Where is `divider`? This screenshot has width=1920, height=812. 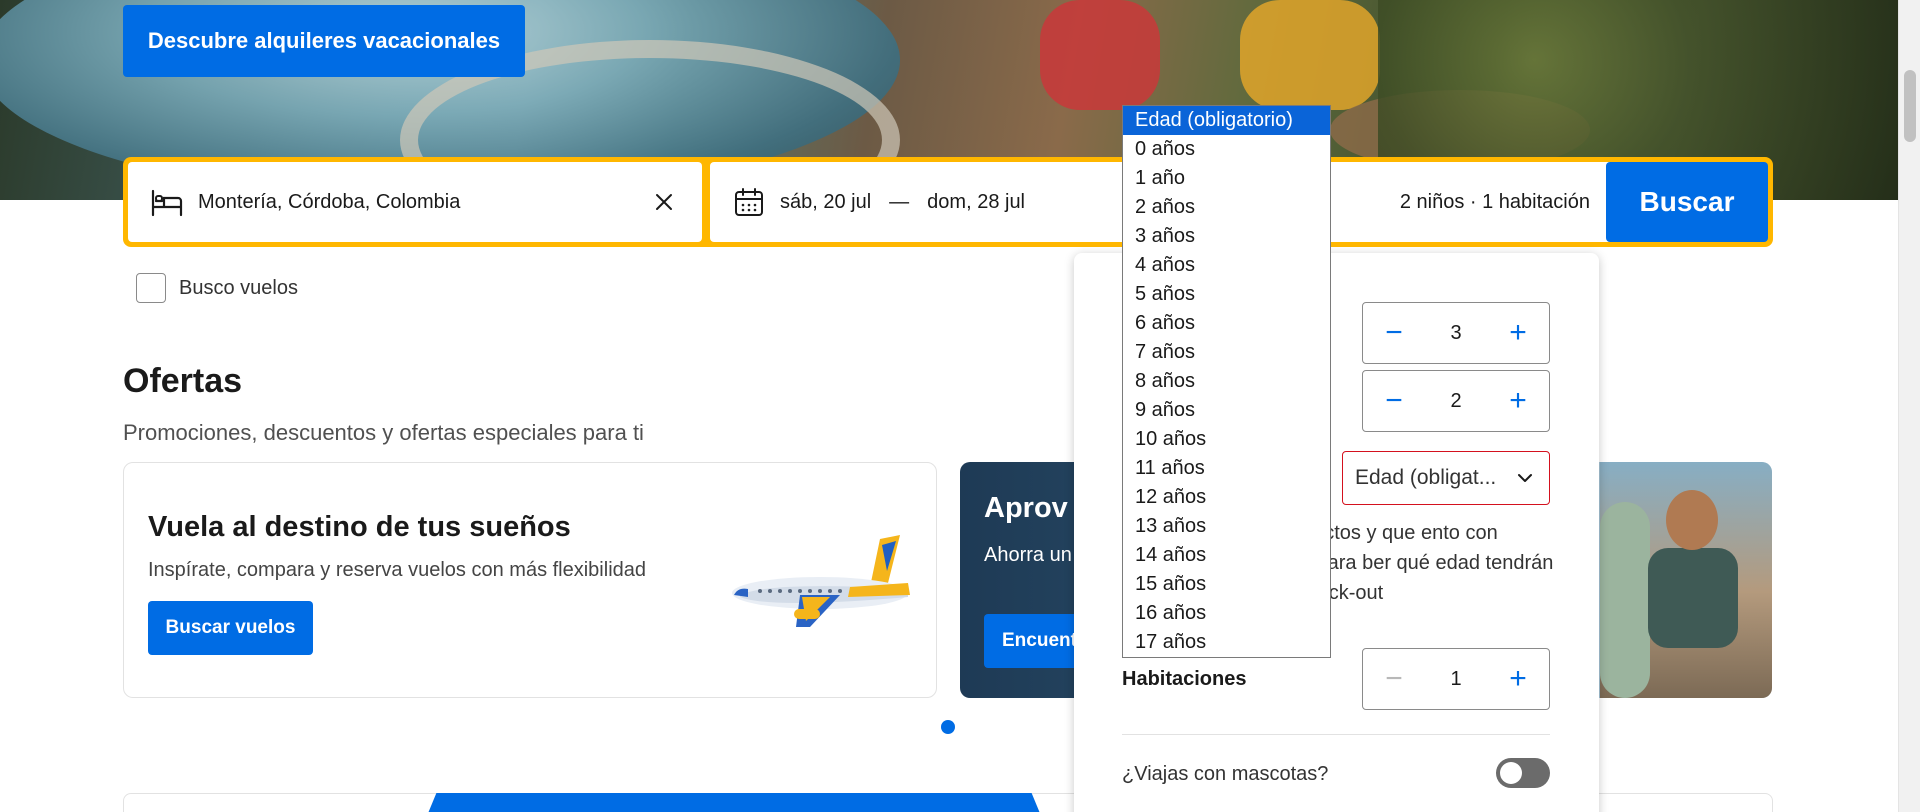 divider is located at coordinates (1336, 734).